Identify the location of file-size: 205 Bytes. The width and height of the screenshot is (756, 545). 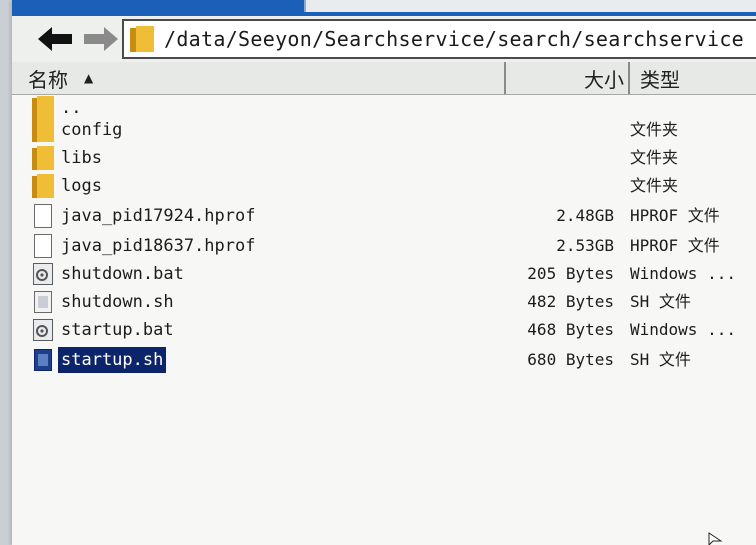
(570, 273).